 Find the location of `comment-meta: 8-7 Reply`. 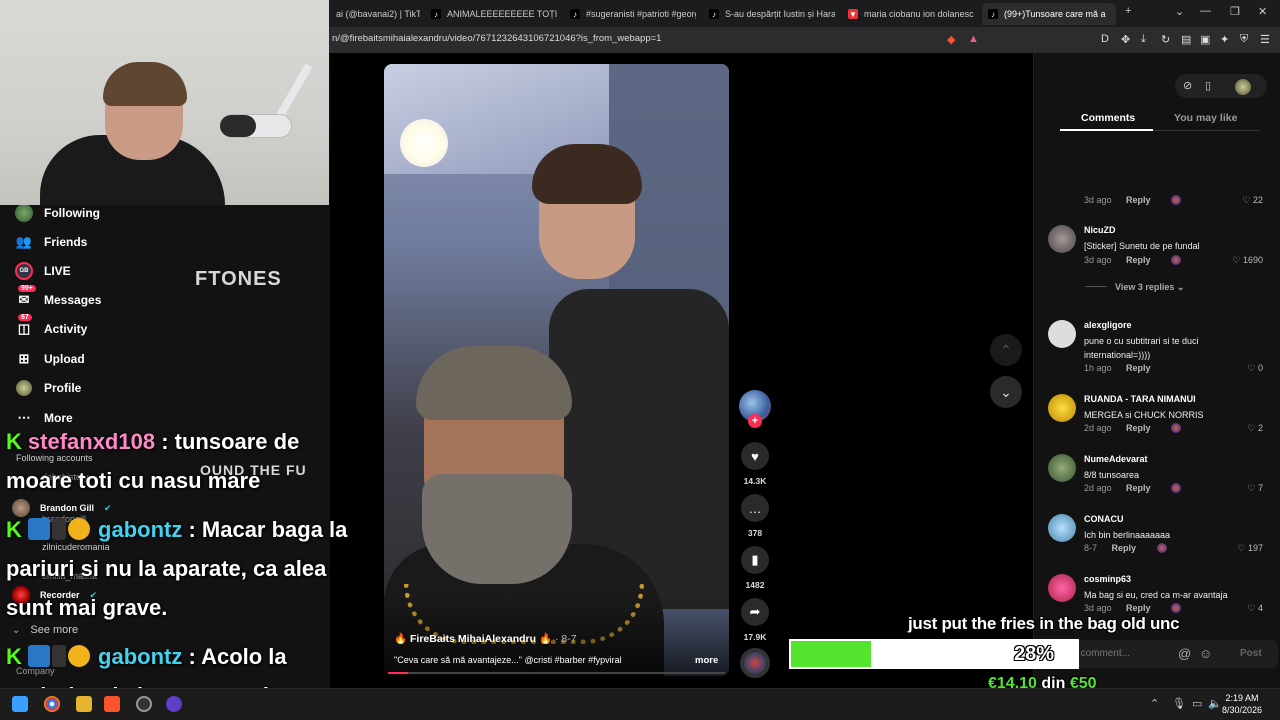

comment-meta: 8-7 Reply is located at coordinates (1125, 548).